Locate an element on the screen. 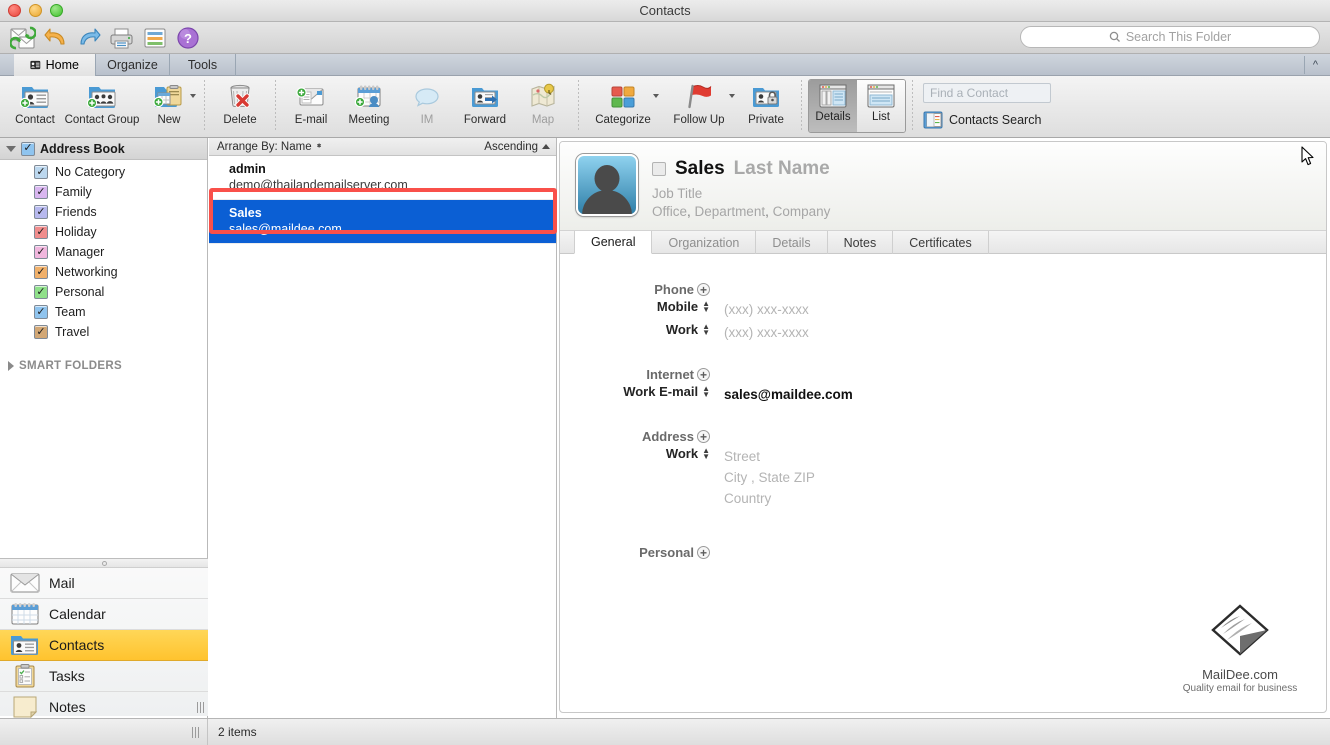  forward-icon is located at coordinates (485, 96).